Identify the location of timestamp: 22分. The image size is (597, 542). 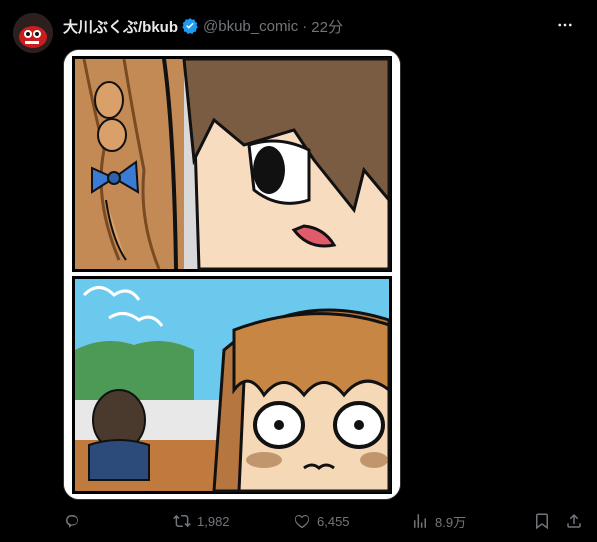
(327, 26).